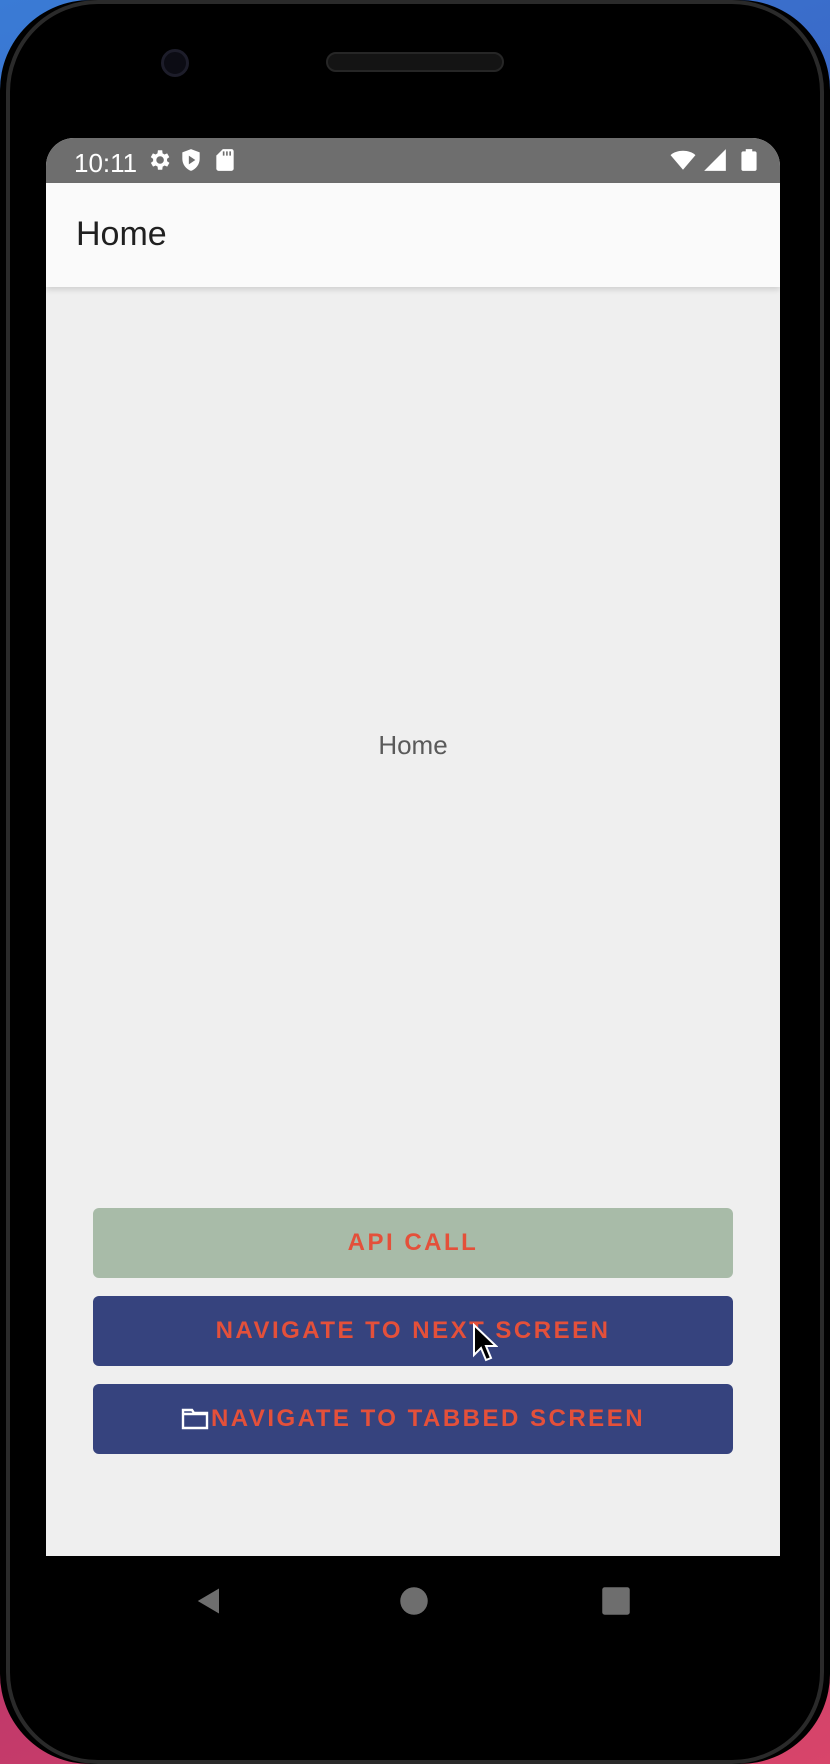 The width and height of the screenshot is (830, 1764). I want to click on home-content-text: Home, so click(413, 745).